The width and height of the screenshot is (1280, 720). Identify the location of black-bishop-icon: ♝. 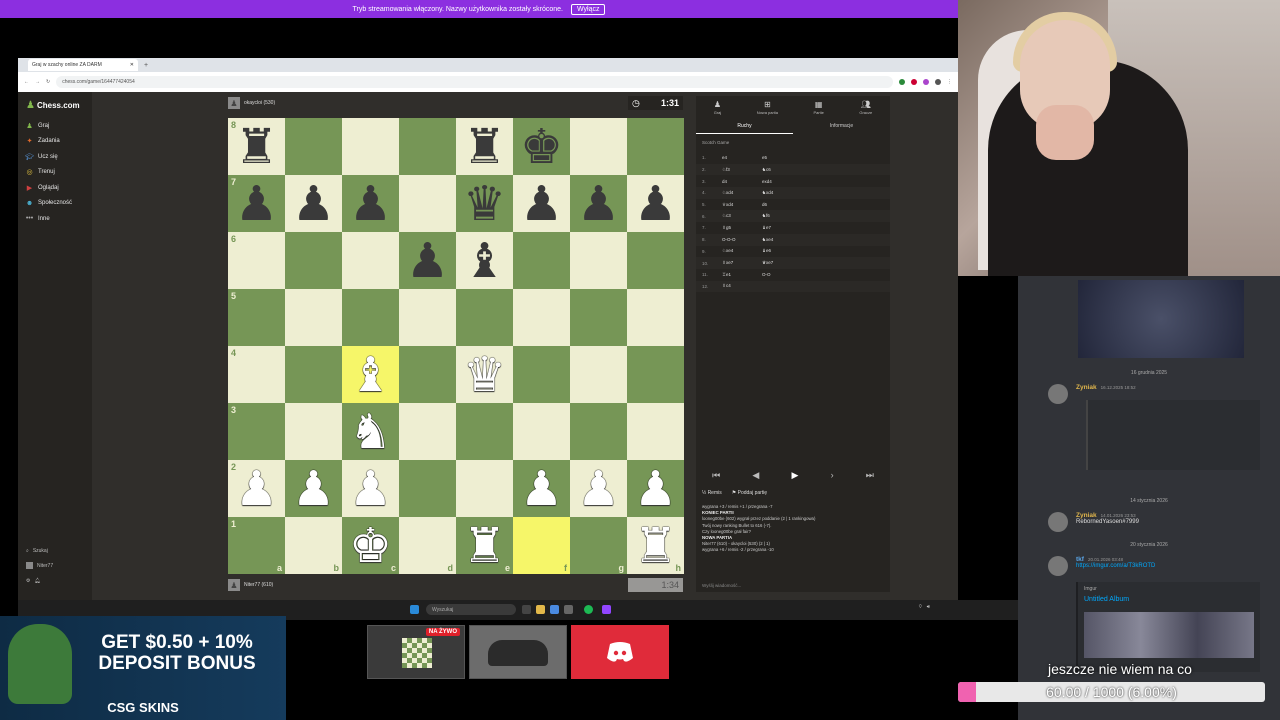
(484, 261).